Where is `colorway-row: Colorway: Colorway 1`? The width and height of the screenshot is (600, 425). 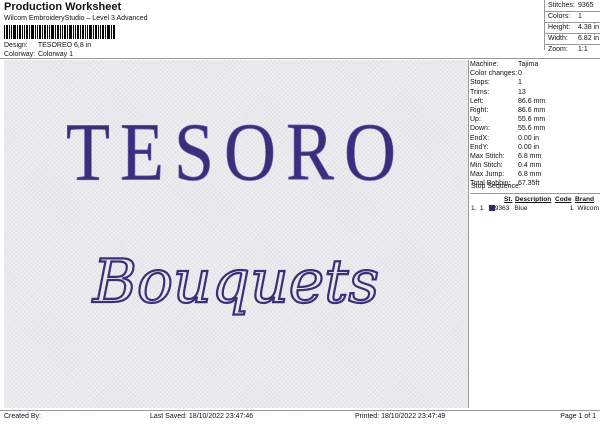 colorway-row: Colorway: Colorway 1 is located at coordinates (38, 54).